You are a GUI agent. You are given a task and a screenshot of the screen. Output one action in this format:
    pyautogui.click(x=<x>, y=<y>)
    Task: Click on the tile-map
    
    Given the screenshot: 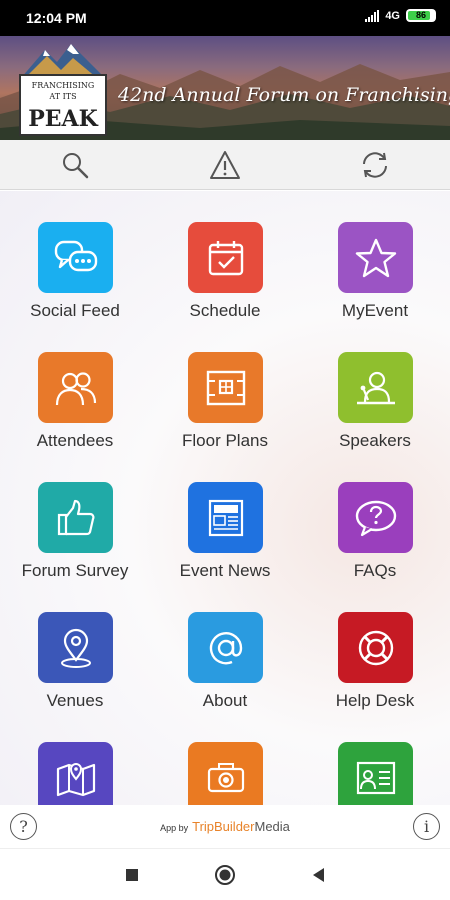 What is the action you would take?
    pyautogui.click(x=75, y=758)
    